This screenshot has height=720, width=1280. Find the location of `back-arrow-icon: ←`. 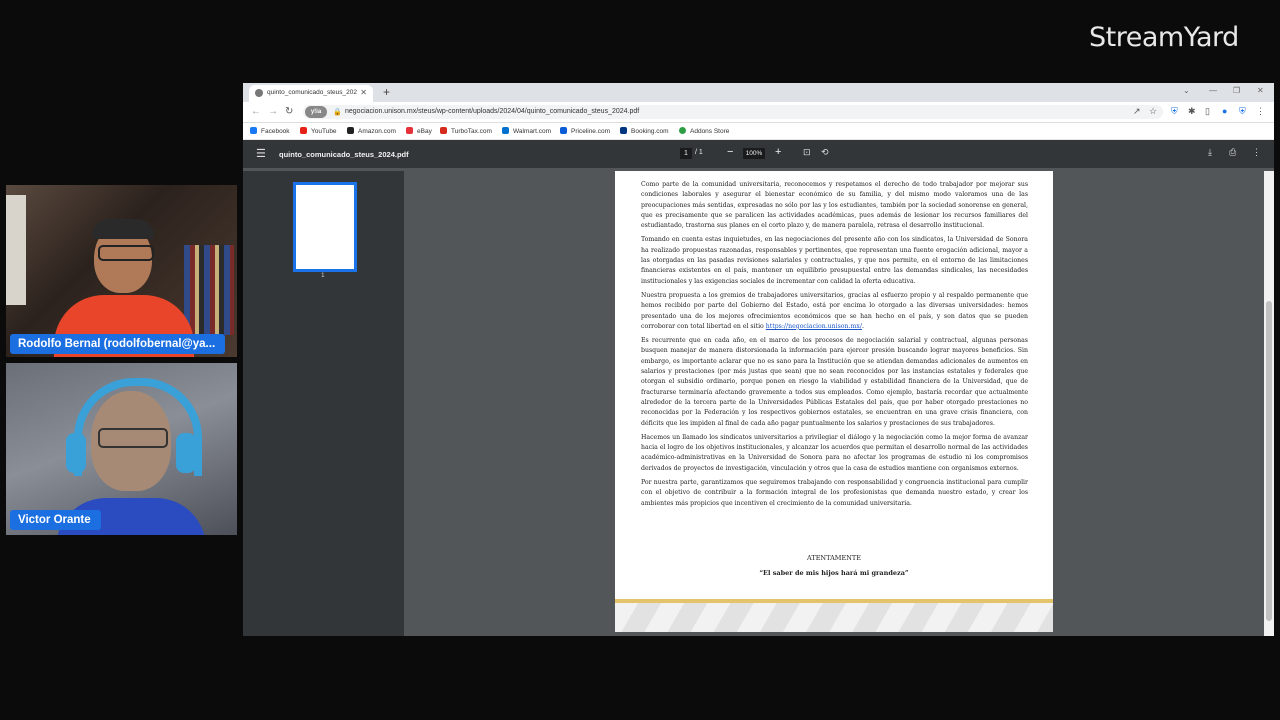

back-arrow-icon: ← is located at coordinates (256, 111).